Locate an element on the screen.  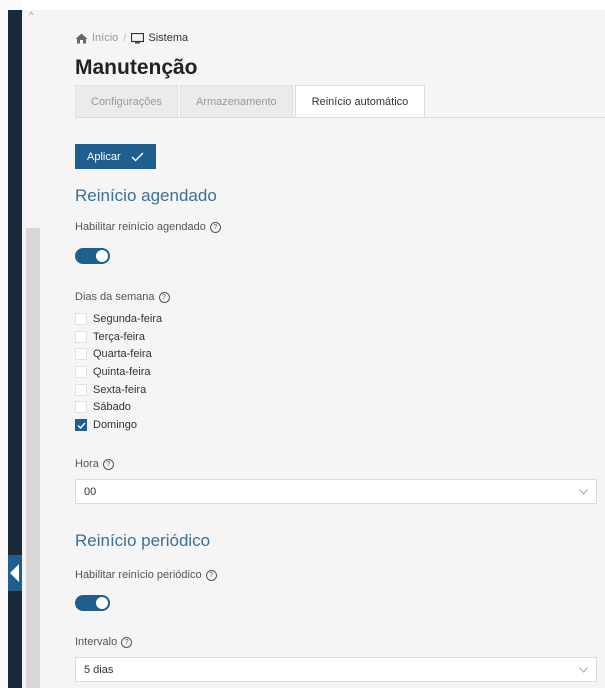
breadcrumb: Início / Sistema is located at coordinates (131, 38).